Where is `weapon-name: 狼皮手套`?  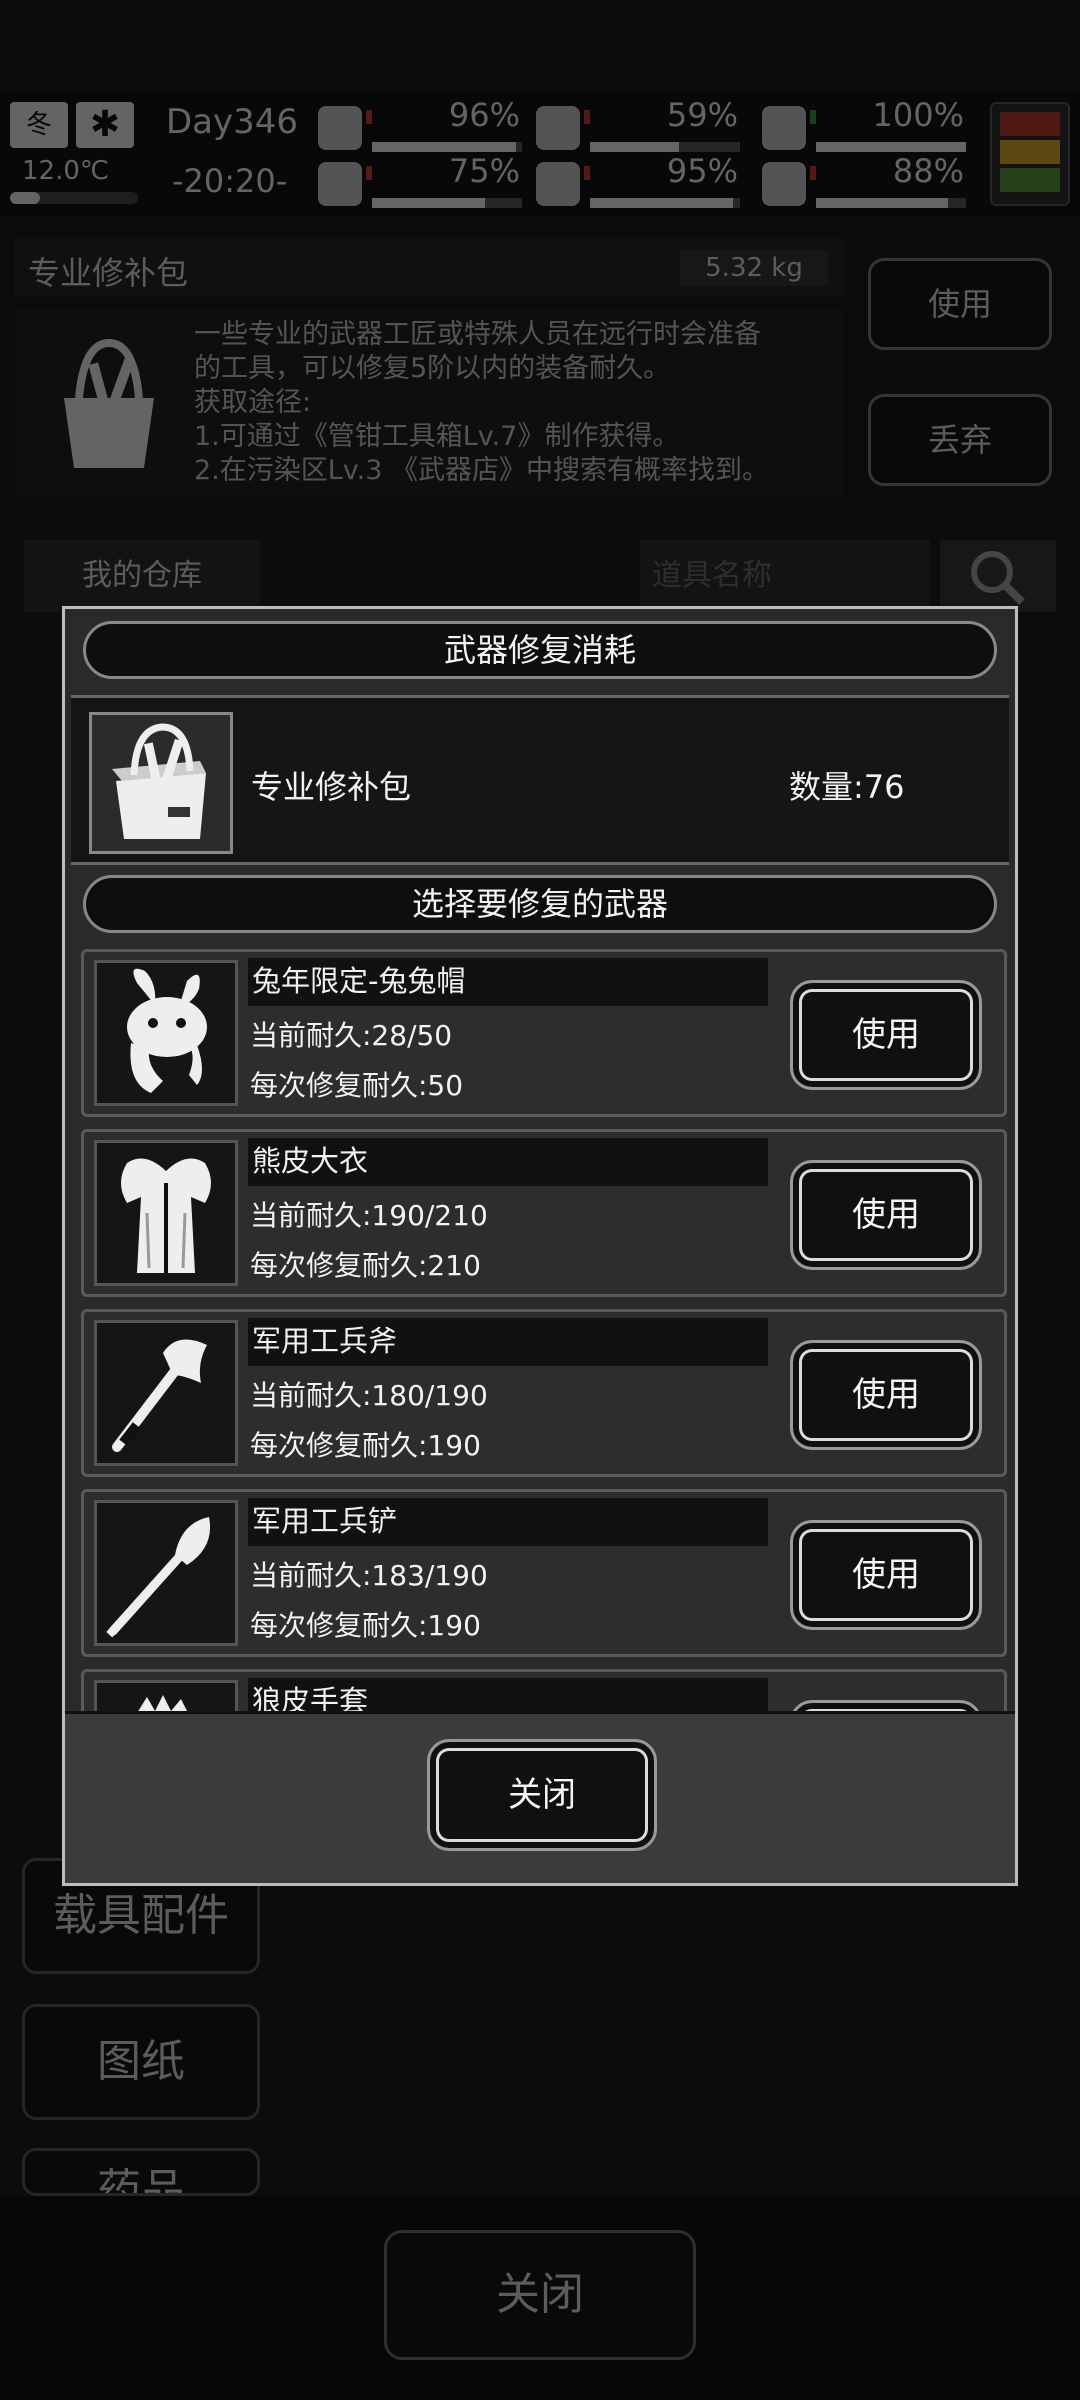
weapon-name: 狼皮手套 is located at coordinates (508, 1694).